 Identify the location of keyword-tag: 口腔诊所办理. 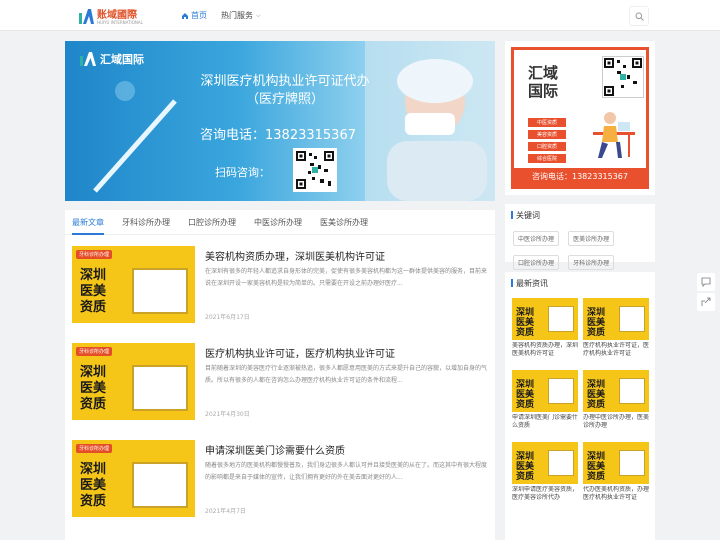
(536, 262).